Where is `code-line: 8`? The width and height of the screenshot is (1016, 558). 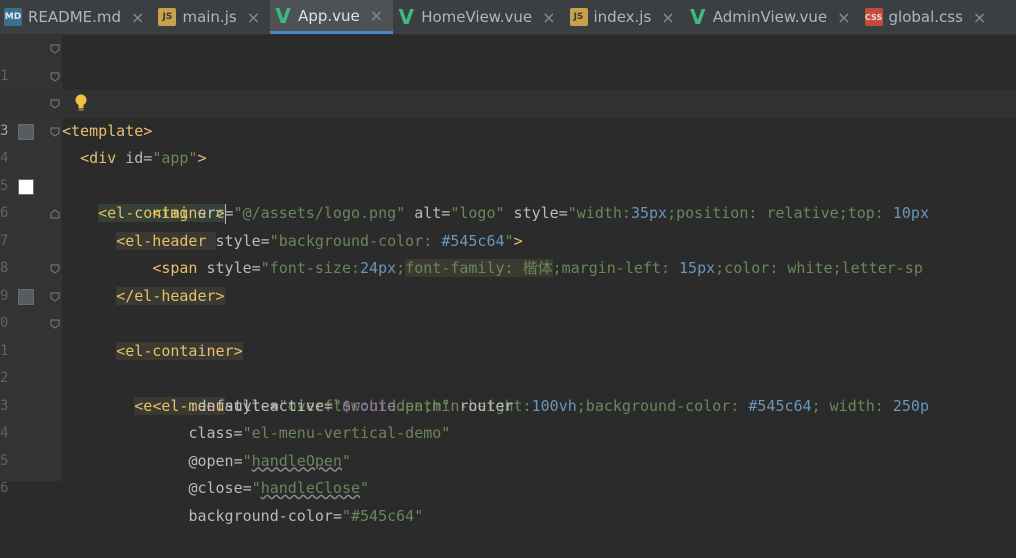 code-line: 8 is located at coordinates (508, 252).